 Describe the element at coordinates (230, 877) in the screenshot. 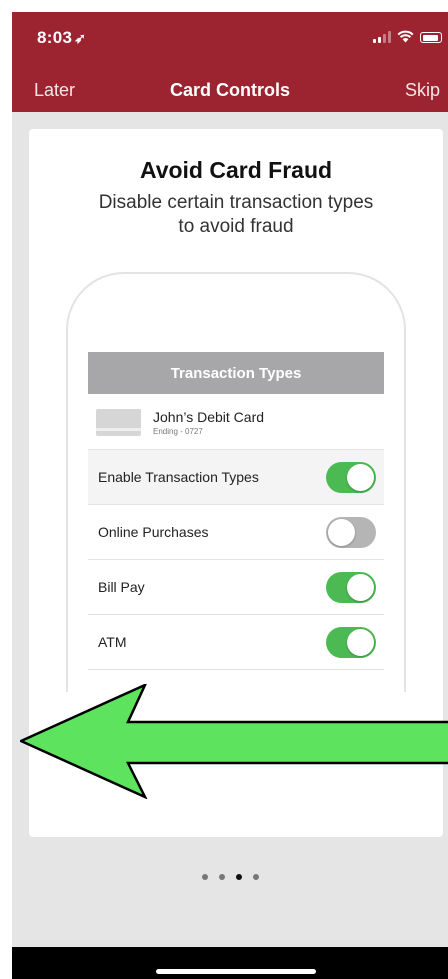

I see `page-indicator` at that location.